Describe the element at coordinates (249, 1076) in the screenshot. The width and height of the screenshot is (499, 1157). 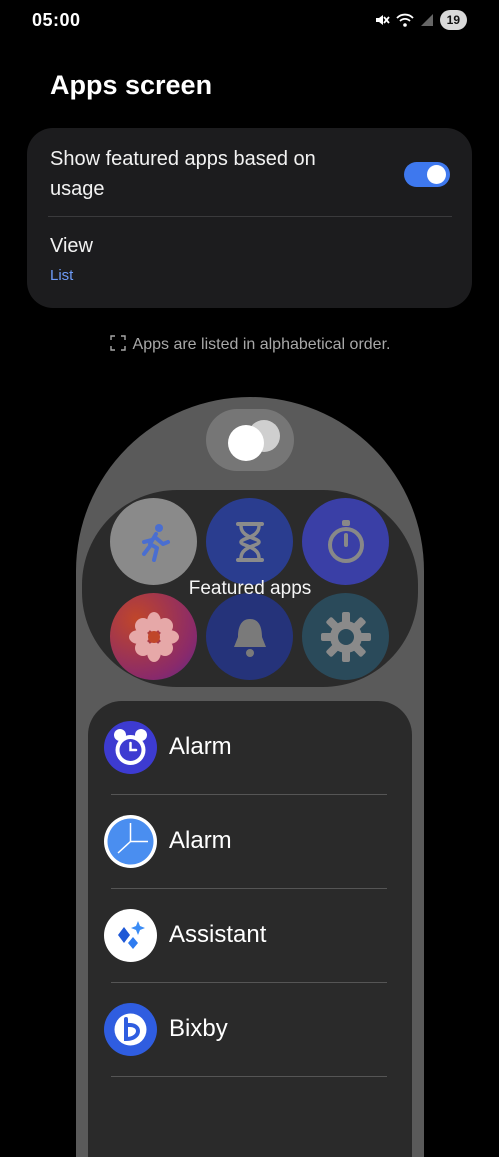
I see `divider` at that location.